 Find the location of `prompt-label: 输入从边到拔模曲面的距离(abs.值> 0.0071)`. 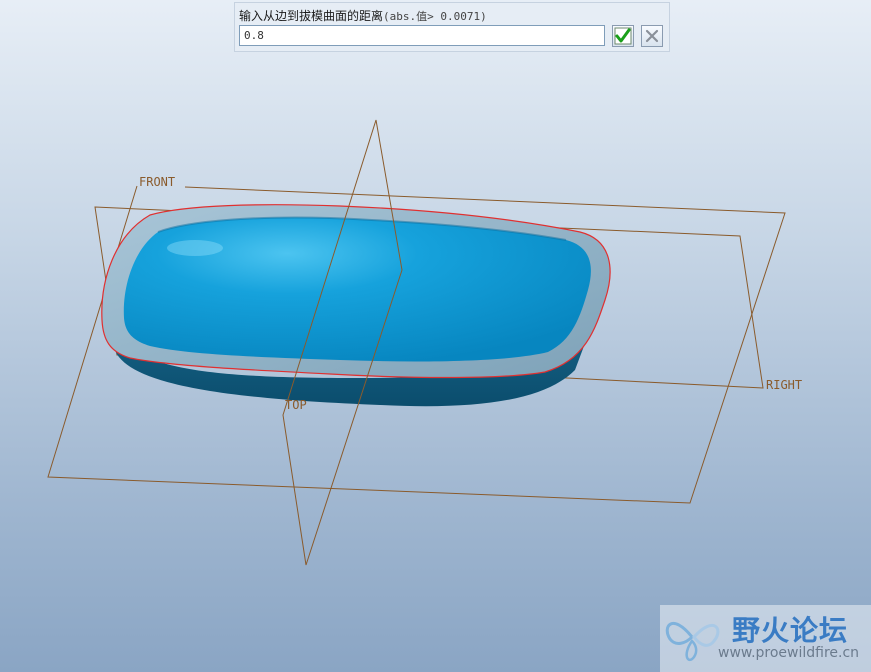

prompt-label: 输入从边到拔模曲面的距离(abs.值> 0.0071) is located at coordinates (363, 15).